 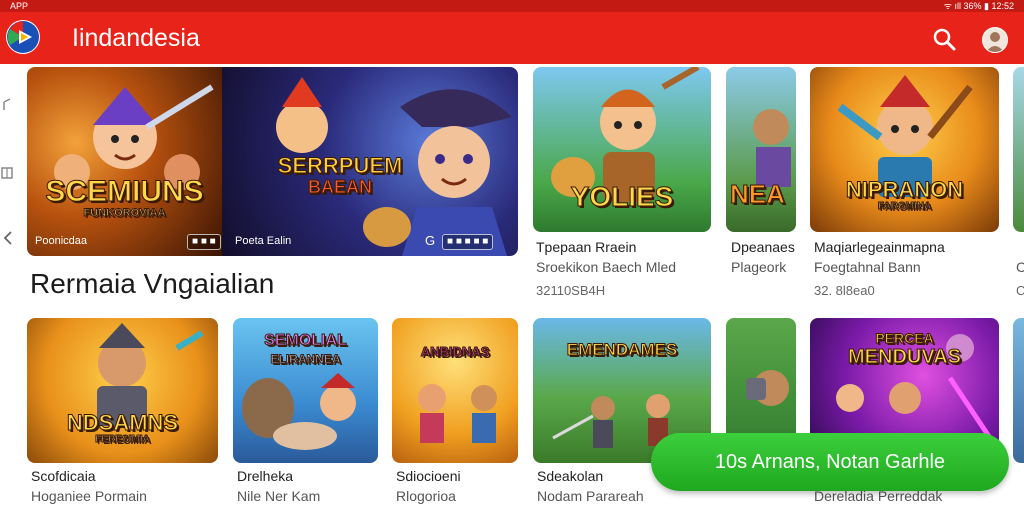 I want to click on app-tile-art-text: NIPRANON, so click(x=904, y=190).